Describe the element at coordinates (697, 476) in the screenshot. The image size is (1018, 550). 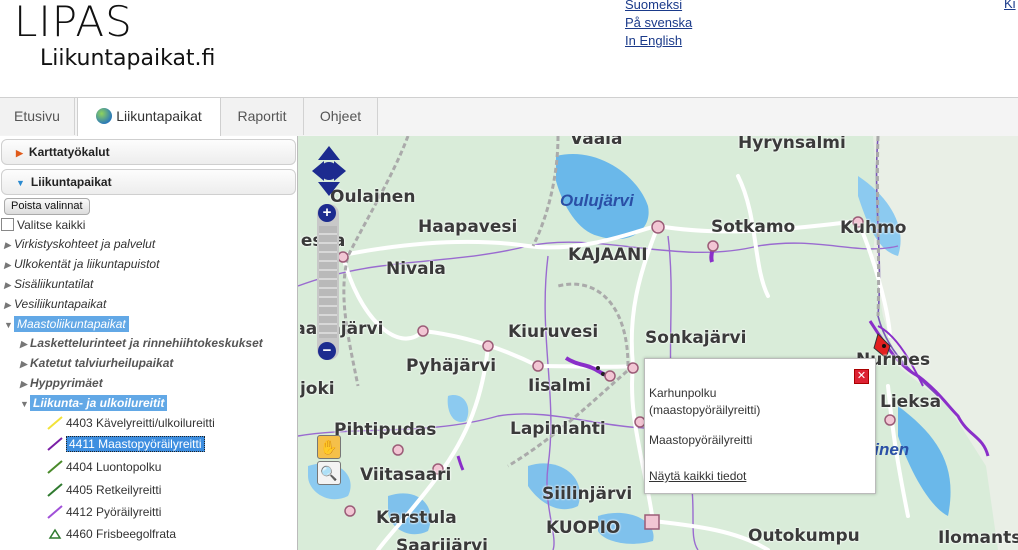
I see `show-all-details-link: Näytä kaikki tiedot` at that location.